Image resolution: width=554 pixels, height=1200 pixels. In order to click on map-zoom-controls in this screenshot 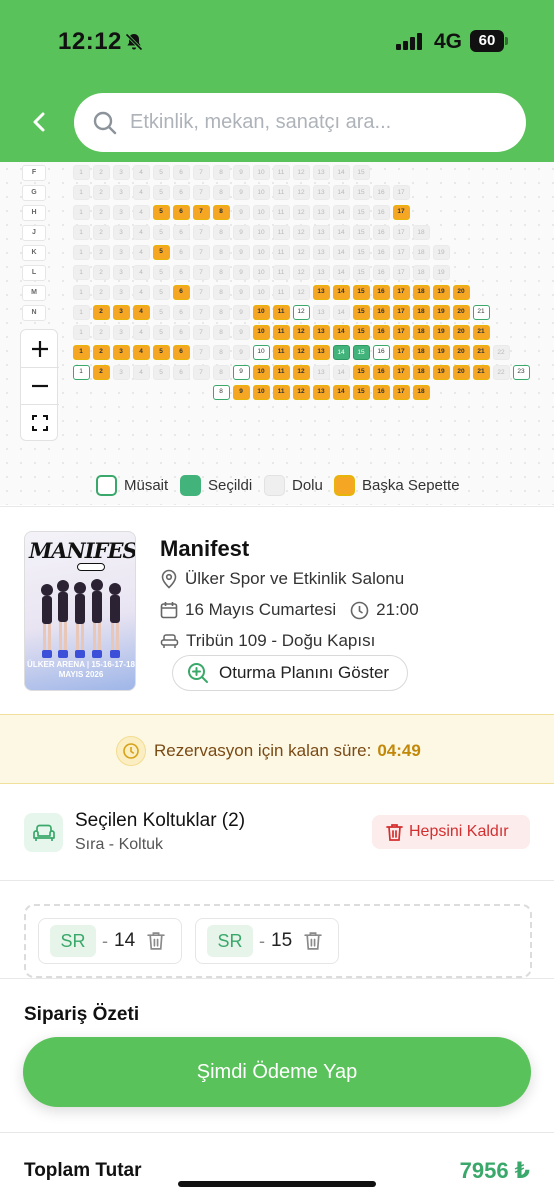, I will do `click(39, 385)`.